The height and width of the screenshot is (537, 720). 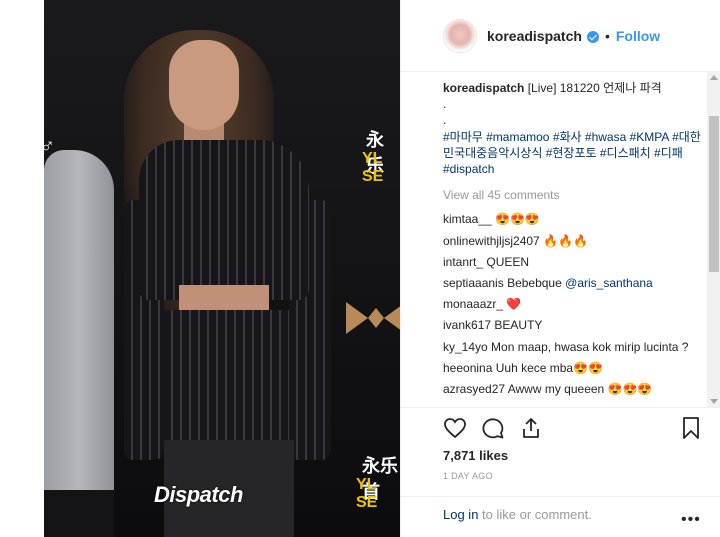 I want to click on scroll-up-arrow-icon, so click(x=714, y=77).